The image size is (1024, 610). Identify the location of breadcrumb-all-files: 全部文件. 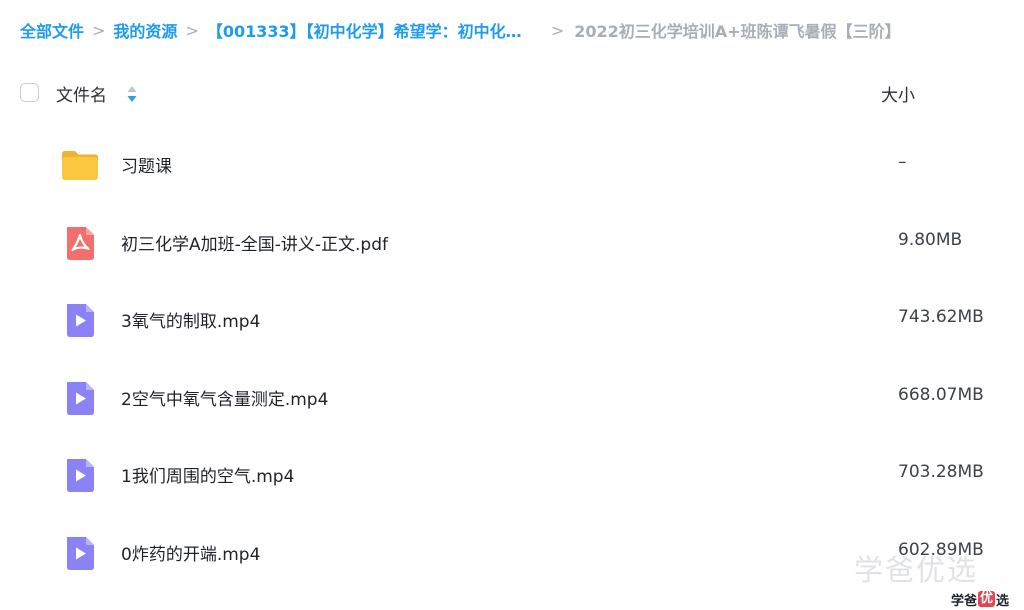
(52, 30).